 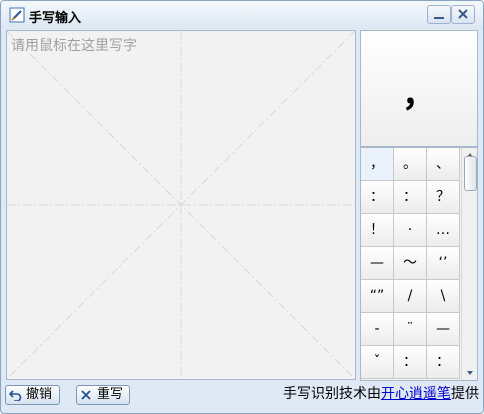 What do you see at coordinates (39, 394) in the screenshot?
I see `undo-label: 撤销` at bounding box center [39, 394].